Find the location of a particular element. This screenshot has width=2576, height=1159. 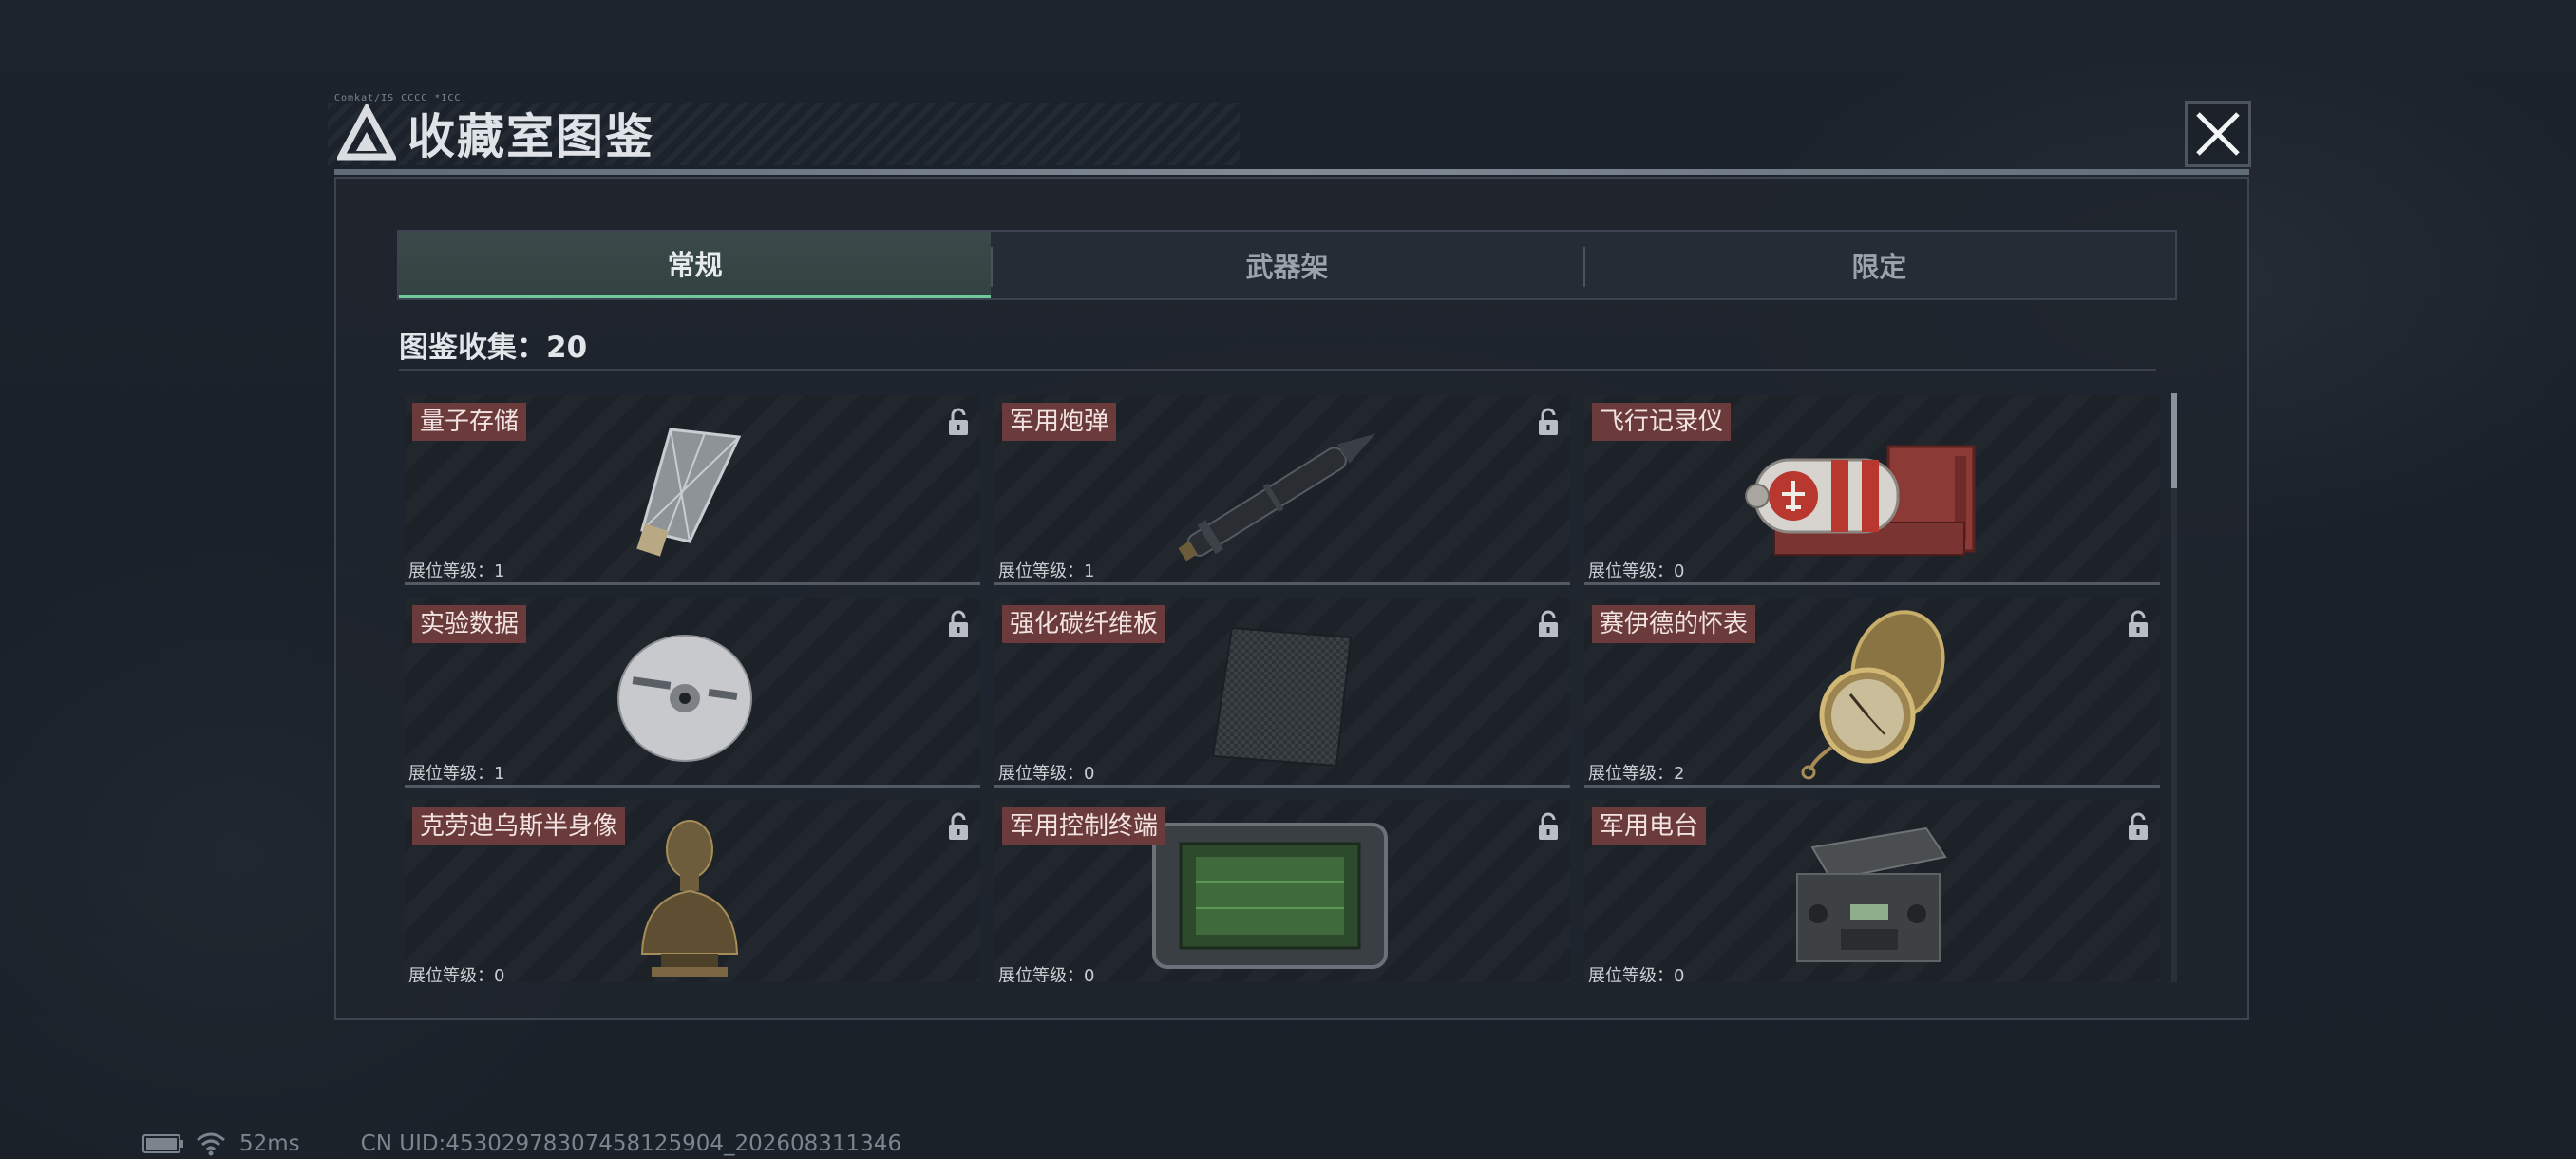

artillery-shell-icon is located at coordinates (1277, 497).